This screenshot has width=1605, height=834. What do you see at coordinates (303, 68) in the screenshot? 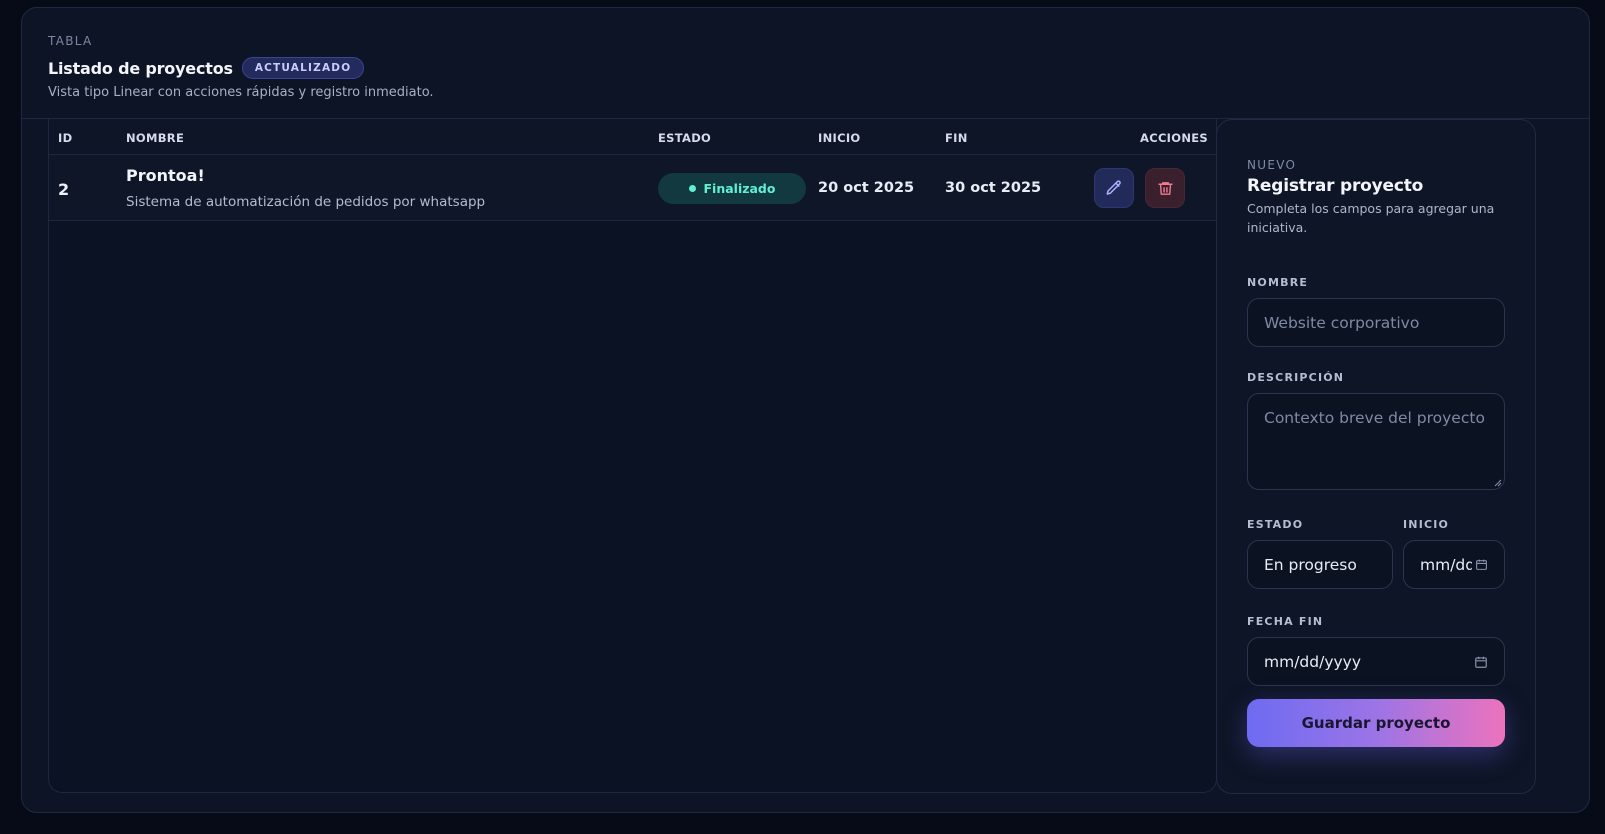
I see `status-badge: ACTUALIZADO` at bounding box center [303, 68].